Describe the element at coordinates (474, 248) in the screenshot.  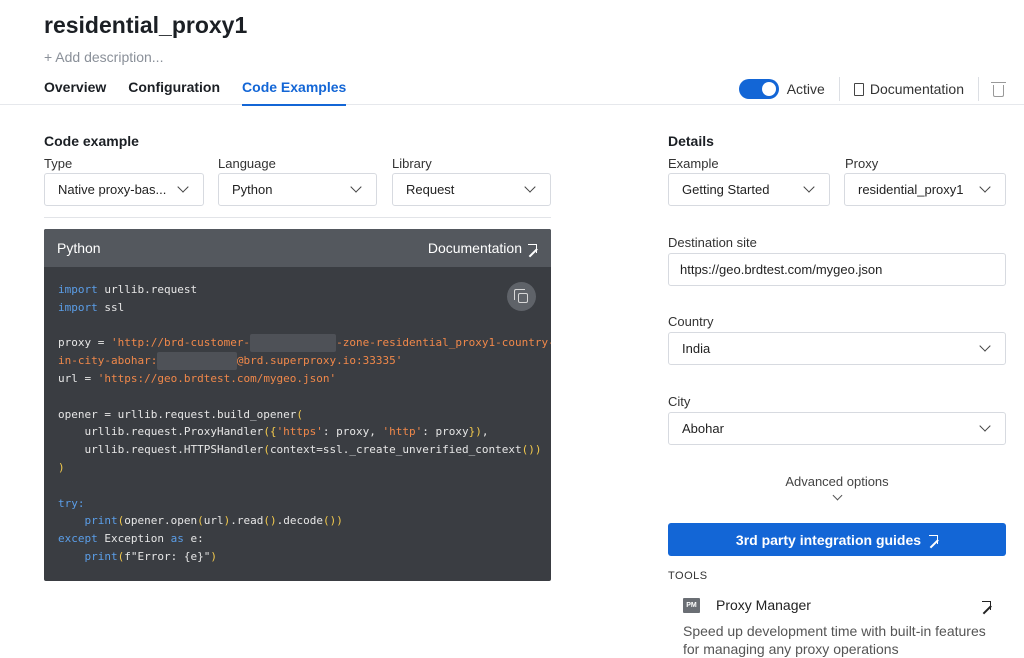
I see `code-documentation-label: Documentation` at that location.